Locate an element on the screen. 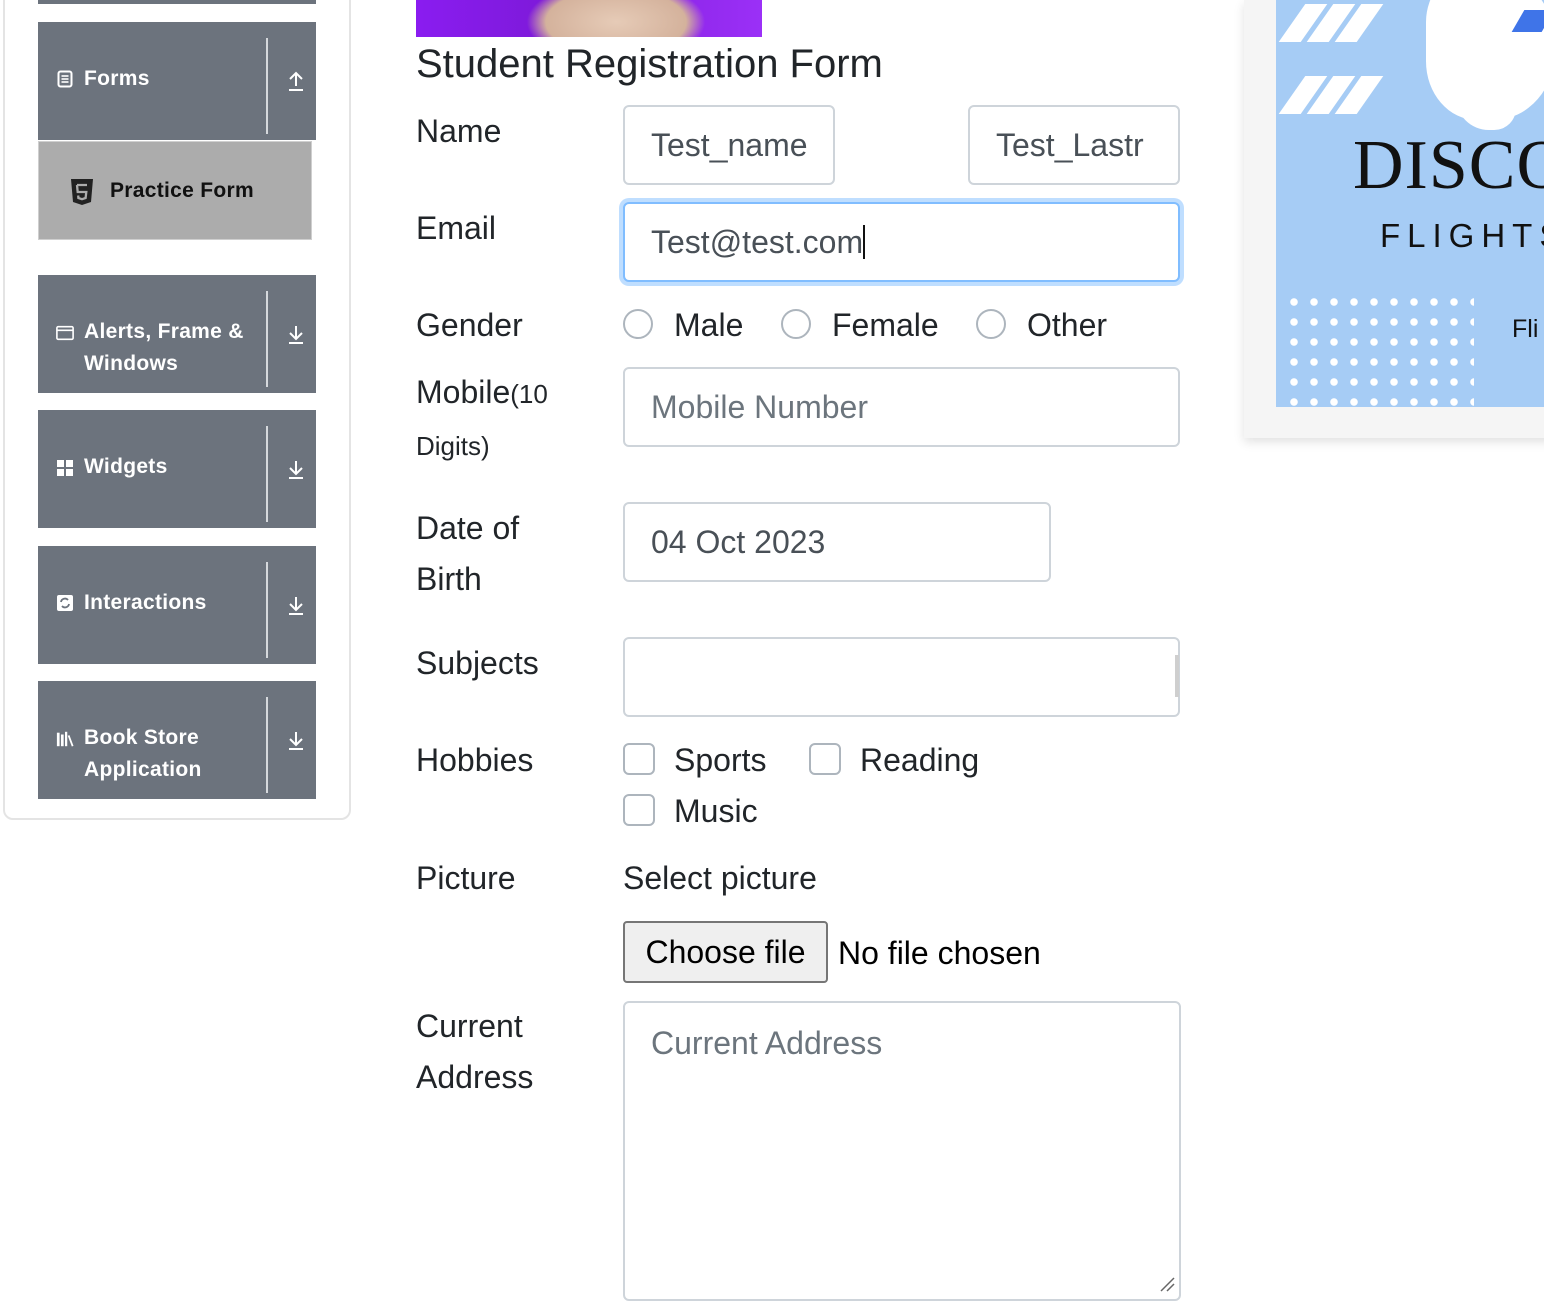 The image size is (1544, 1301). world-map-shape is located at coordinates (1486, 100).